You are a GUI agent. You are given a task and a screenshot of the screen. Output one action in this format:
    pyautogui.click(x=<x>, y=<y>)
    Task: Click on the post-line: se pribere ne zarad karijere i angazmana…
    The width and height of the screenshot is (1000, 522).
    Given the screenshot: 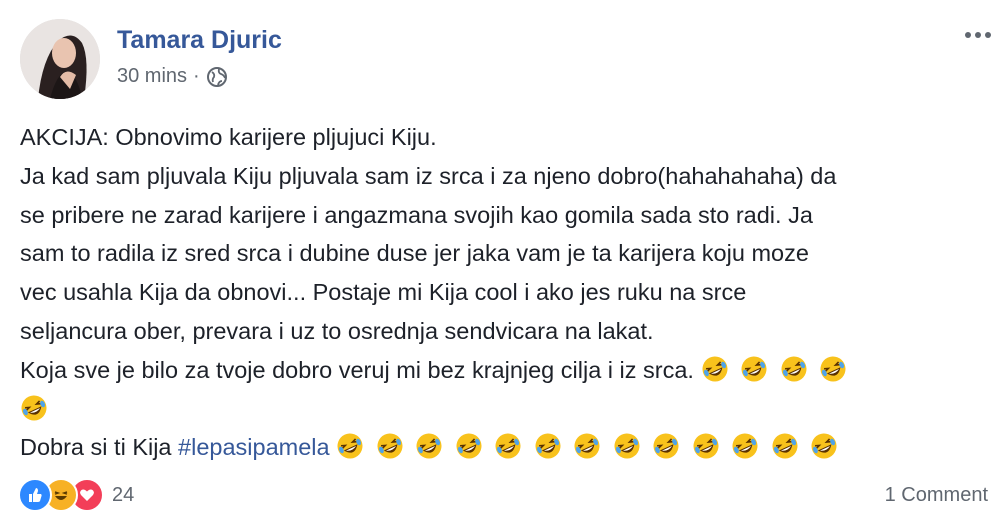 What is the action you would take?
    pyautogui.click(x=416, y=214)
    